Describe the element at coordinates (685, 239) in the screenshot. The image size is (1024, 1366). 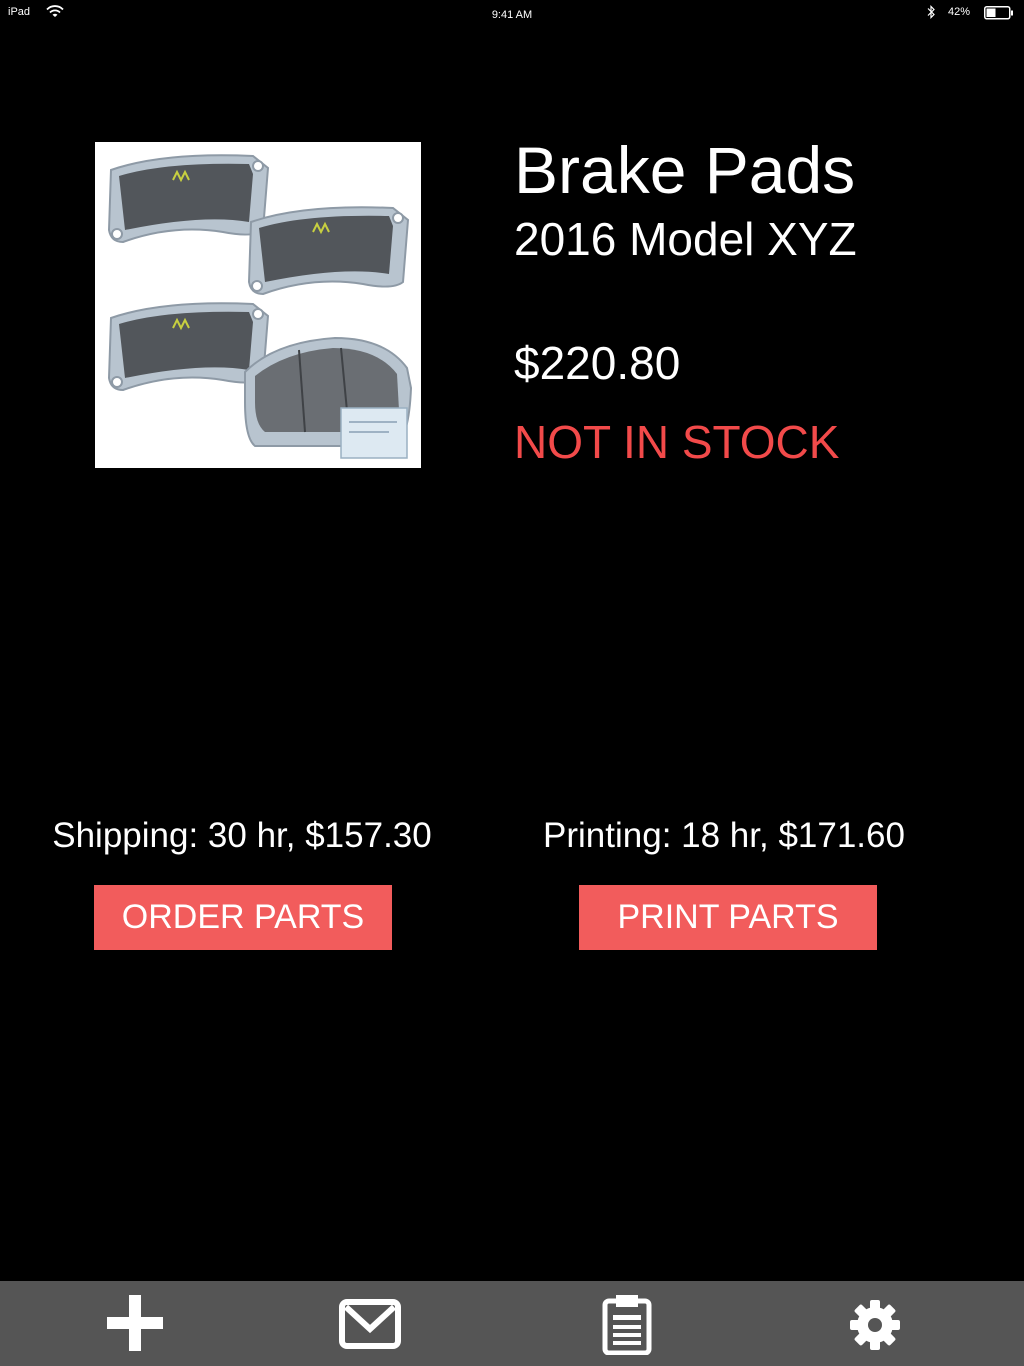
I see `product-model: 2016 Model XYZ` at that location.